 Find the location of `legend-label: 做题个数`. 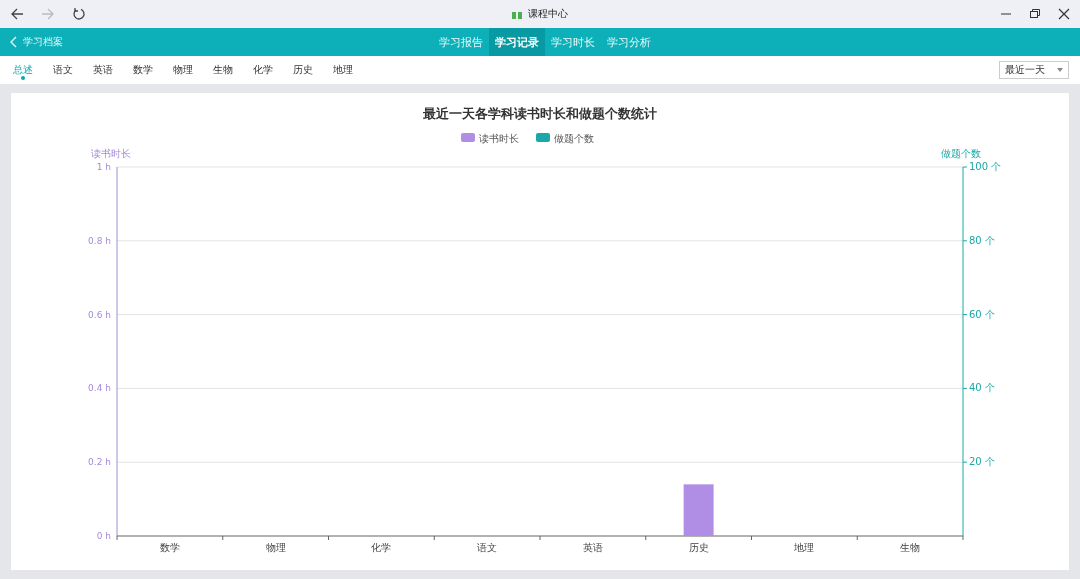

legend-label: 做题个数 is located at coordinates (574, 138).